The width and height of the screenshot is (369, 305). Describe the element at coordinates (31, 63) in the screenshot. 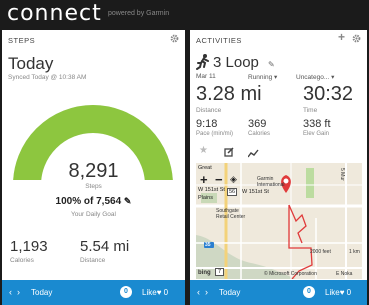

I see `day-title: Today` at that location.